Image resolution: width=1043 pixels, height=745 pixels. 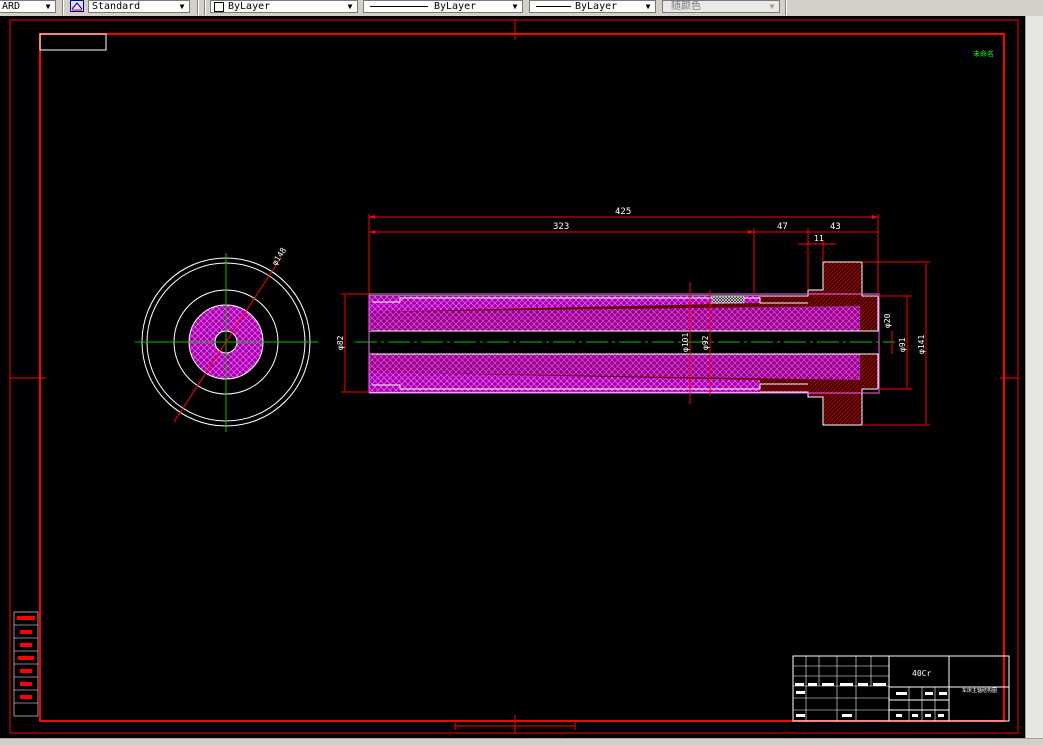 I want to click on corner-label-text: 未命名, so click(x=983, y=53).